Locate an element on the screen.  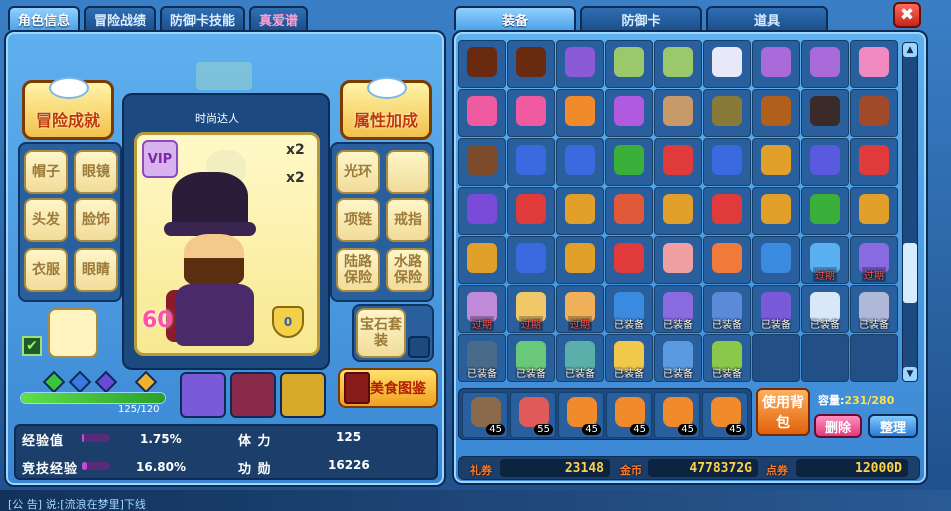
face-accessory-slot: 脸饰 is located at coordinates (96, 220).